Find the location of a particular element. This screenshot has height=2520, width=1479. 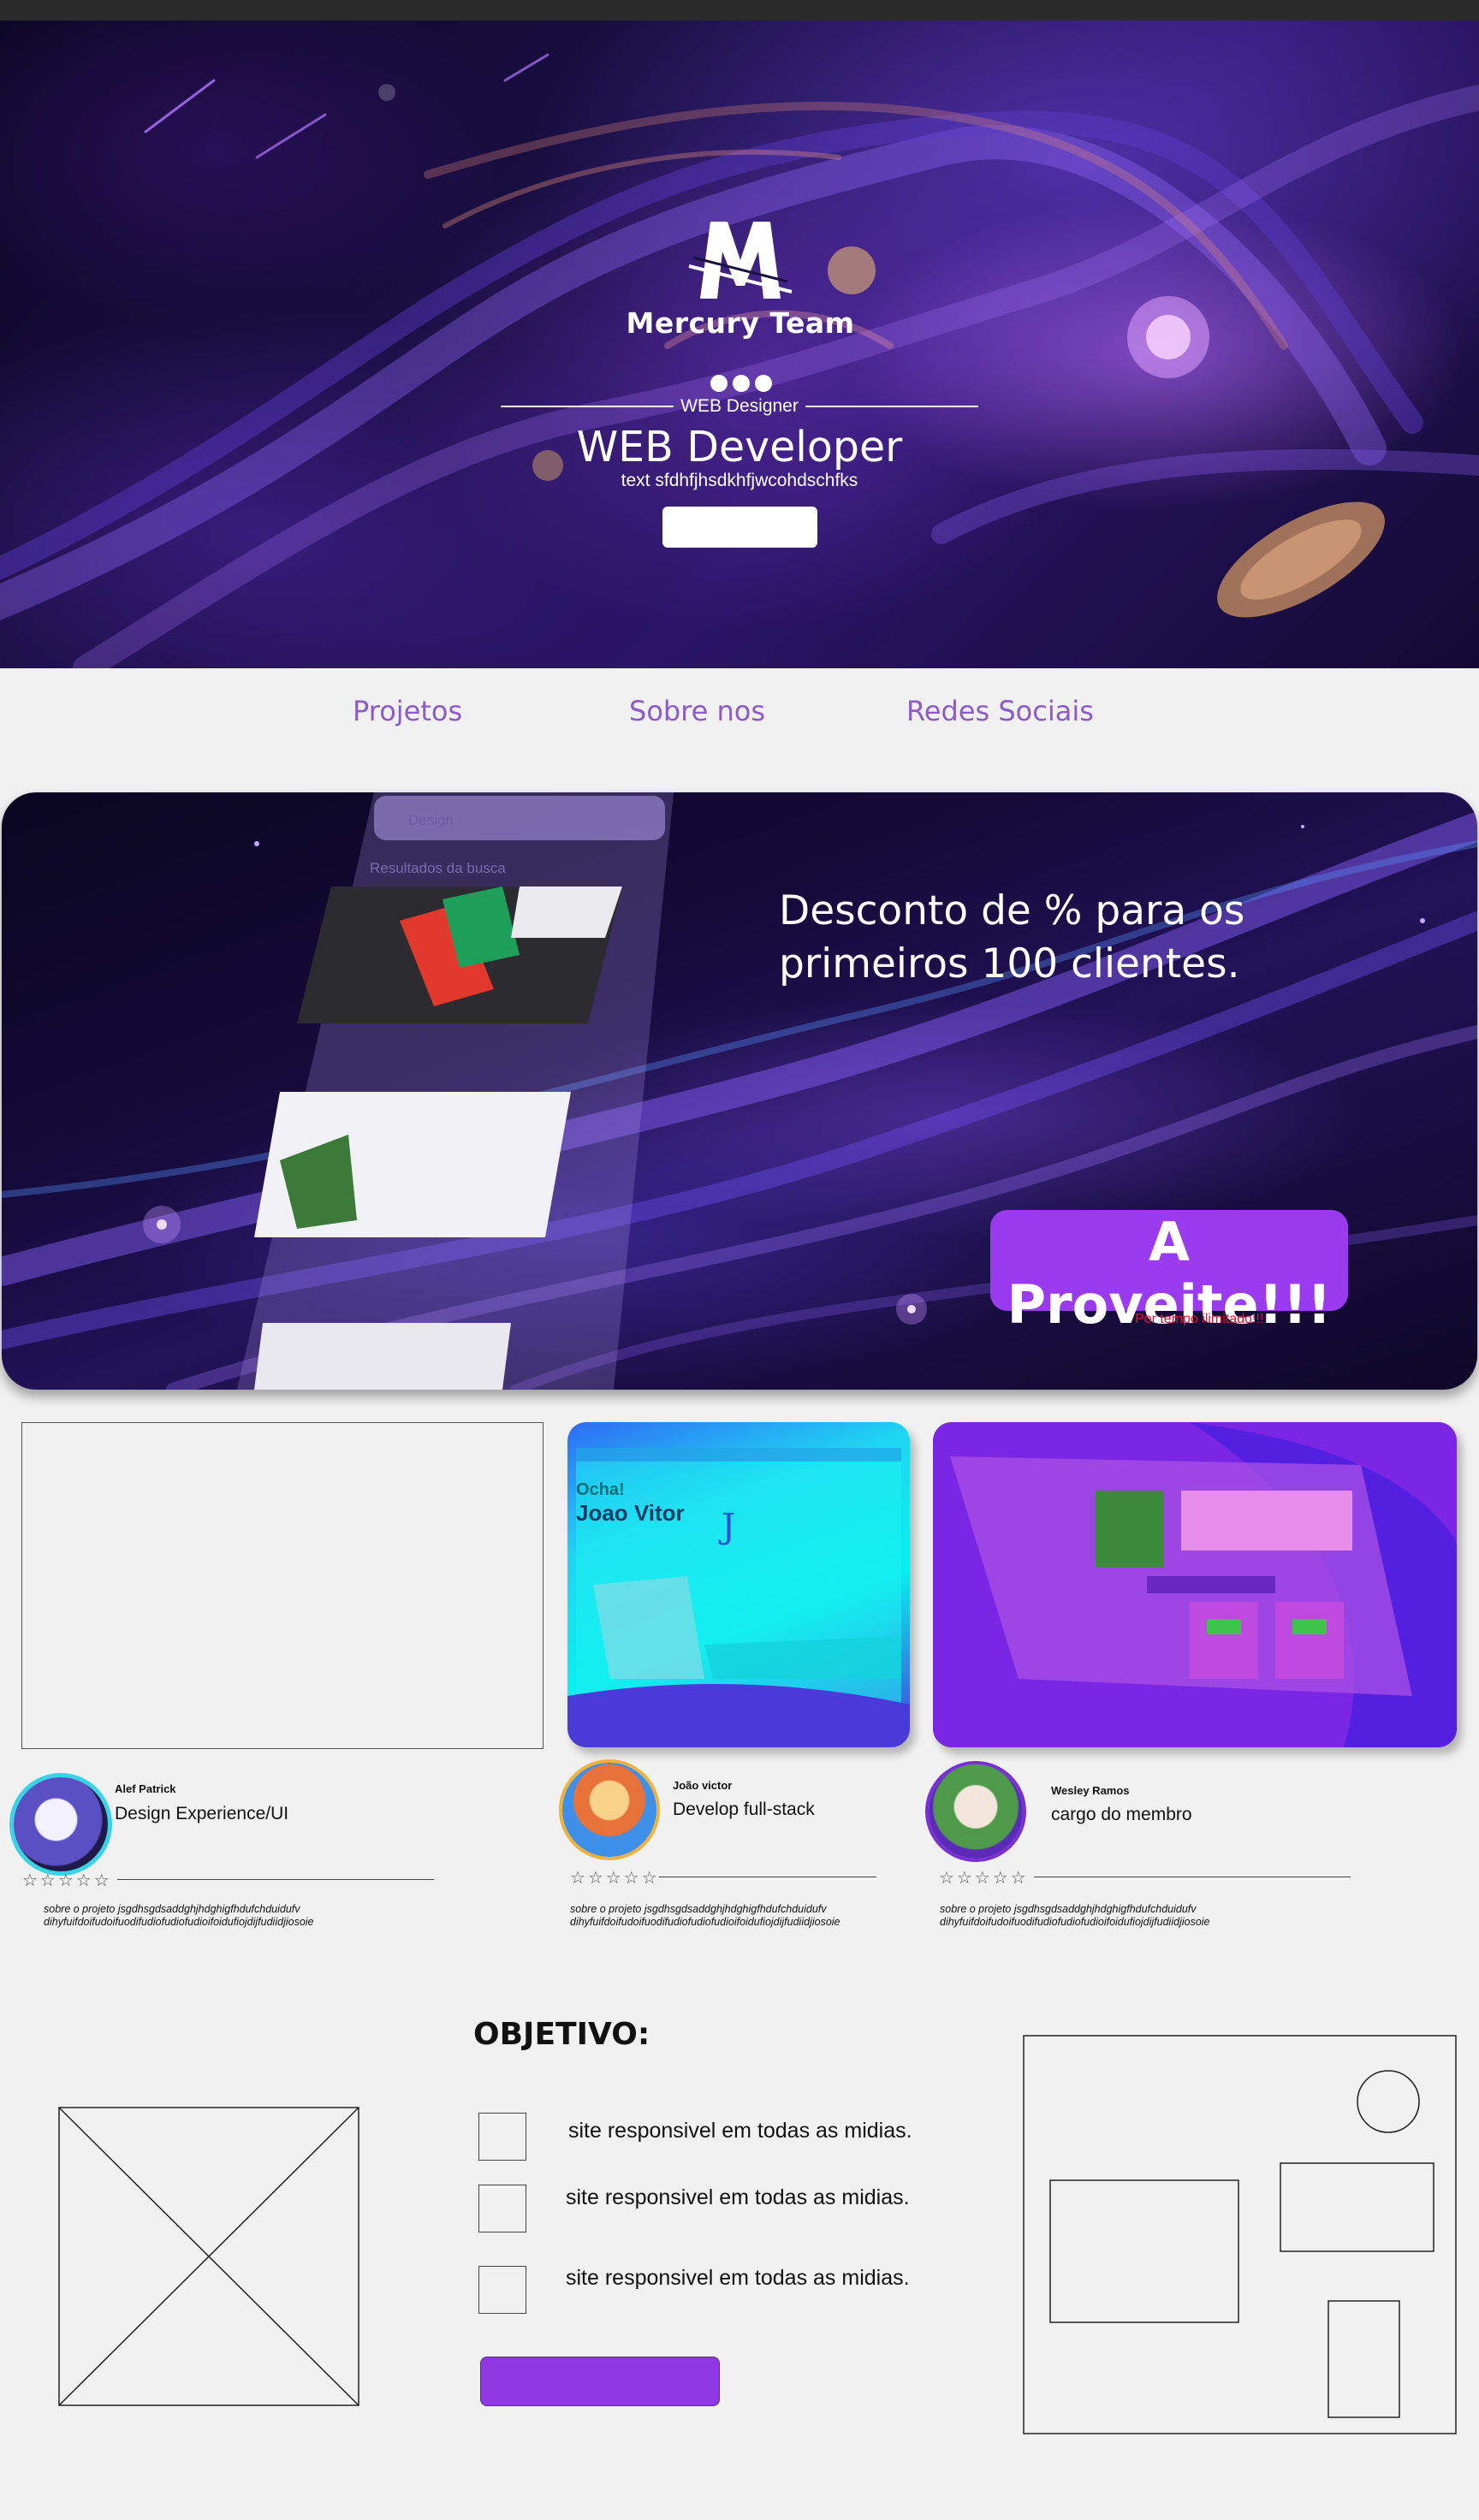

image-placeholder-icon is located at coordinates (208, 2256).